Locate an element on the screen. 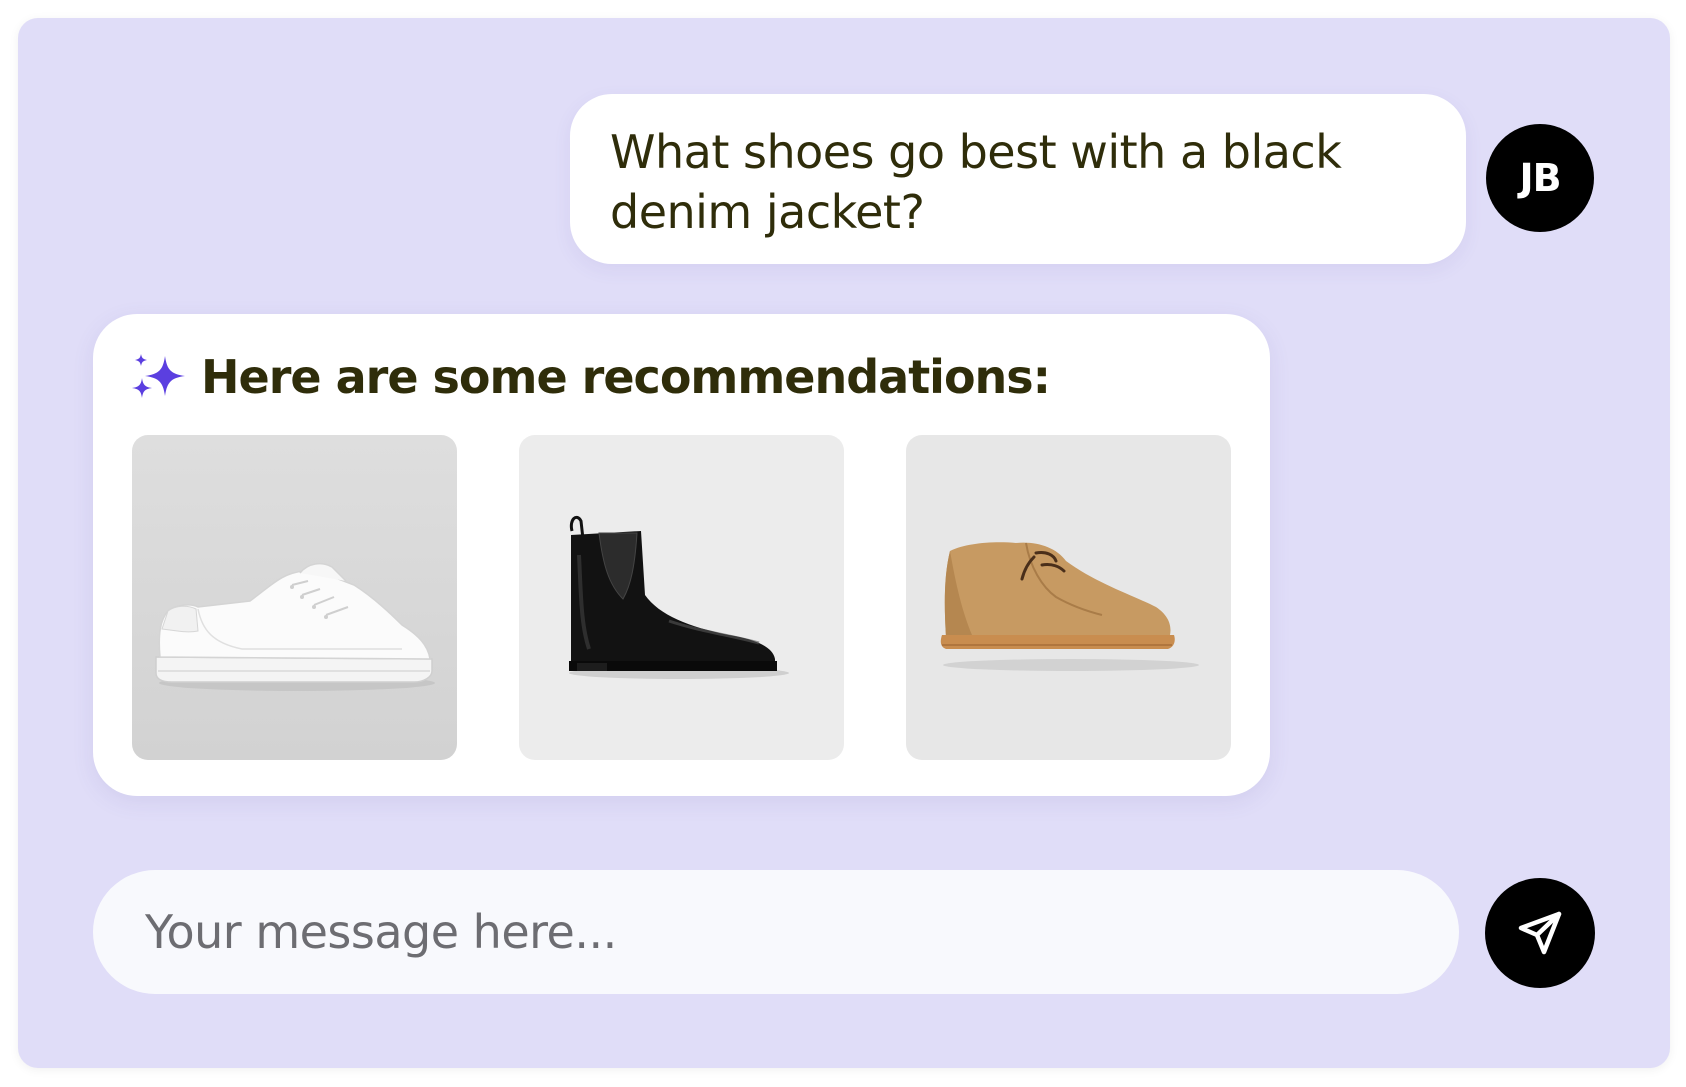 This screenshot has width=1686, height=1087. message-input is located at coordinates (776, 932).